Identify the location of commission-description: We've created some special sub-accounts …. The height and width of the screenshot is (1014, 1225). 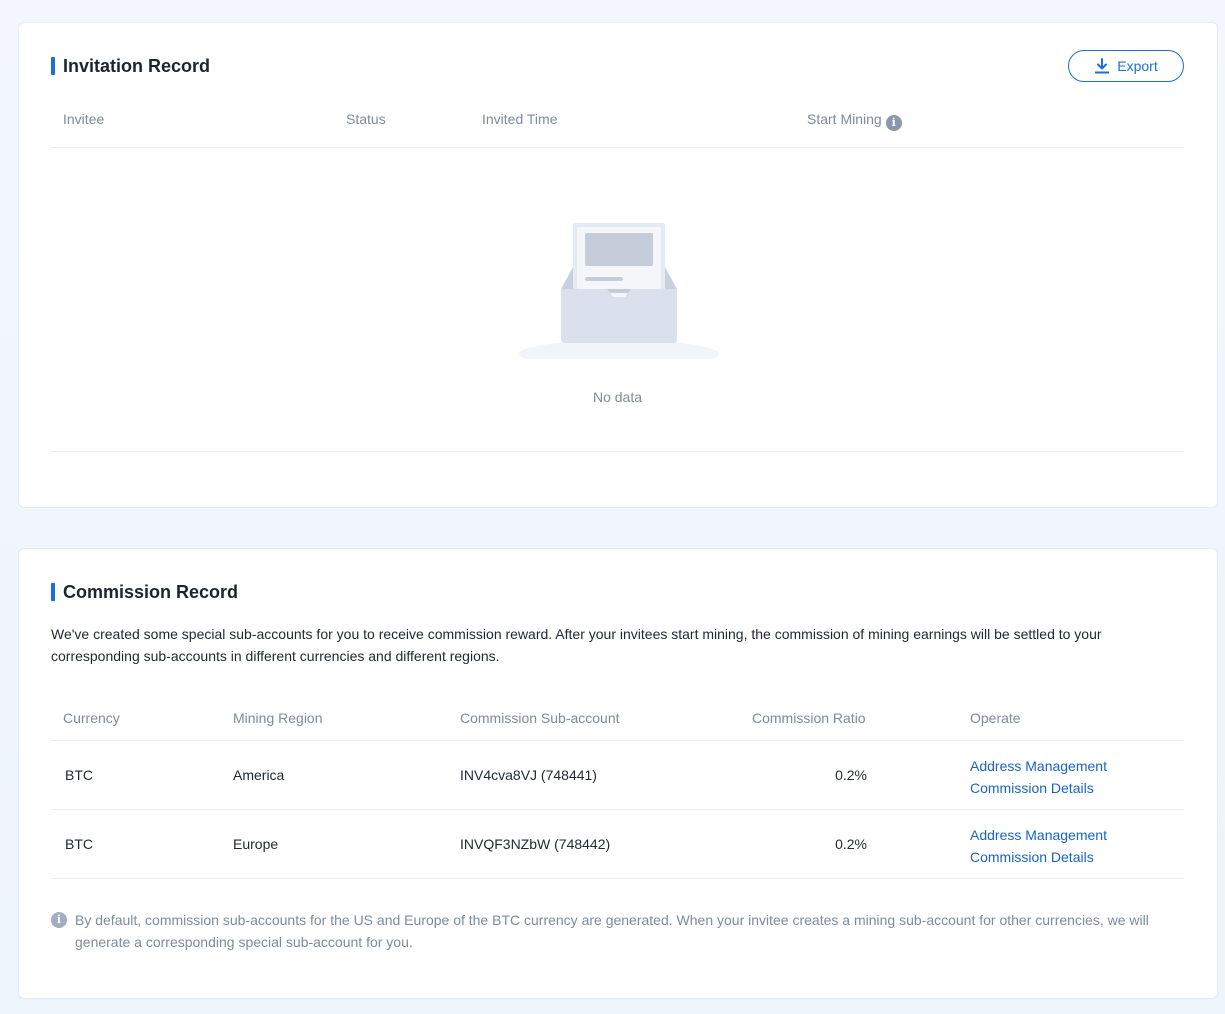
(576, 645).